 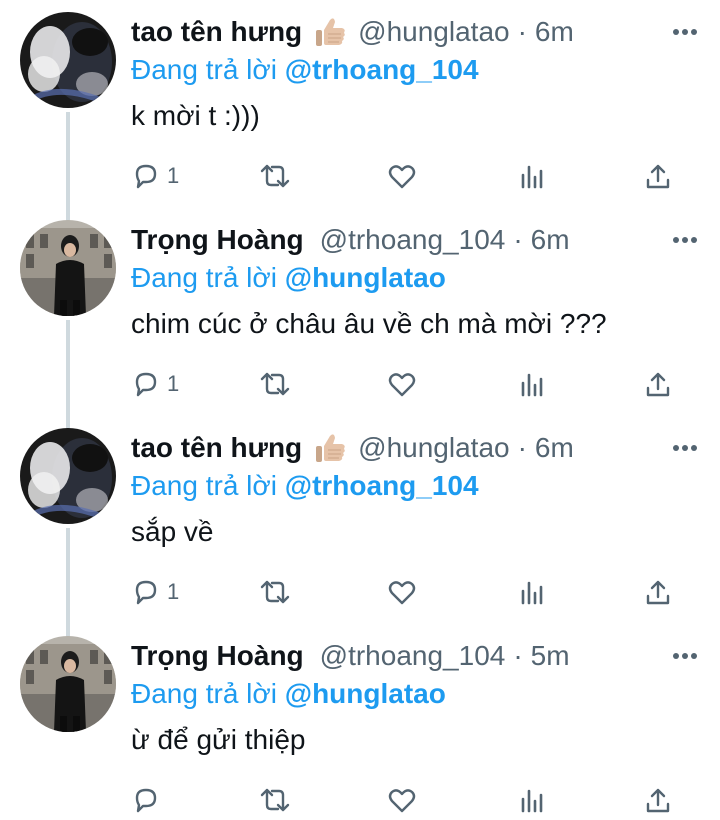 What do you see at coordinates (218, 739) in the screenshot?
I see `tweet-text: ừ để gửi thiệp` at bounding box center [218, 739].